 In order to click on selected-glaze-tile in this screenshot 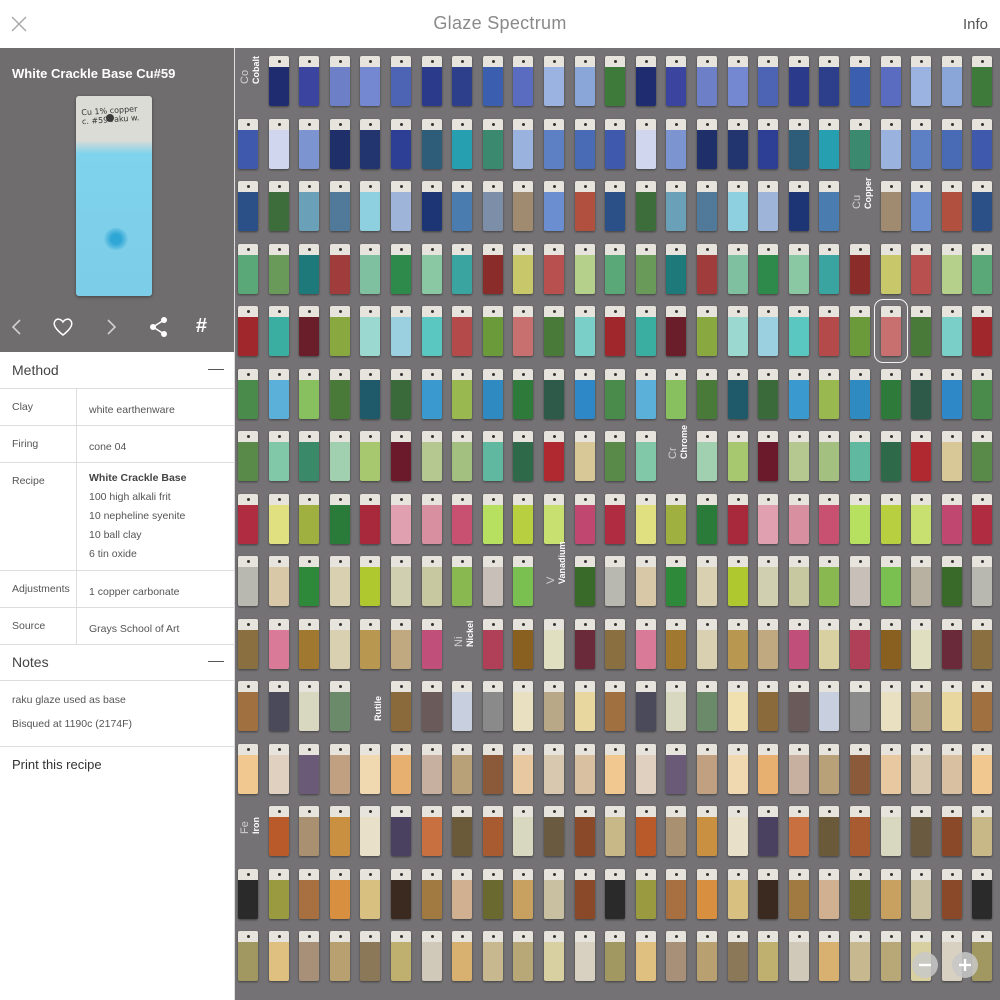, I will do `click(890, 331)`.